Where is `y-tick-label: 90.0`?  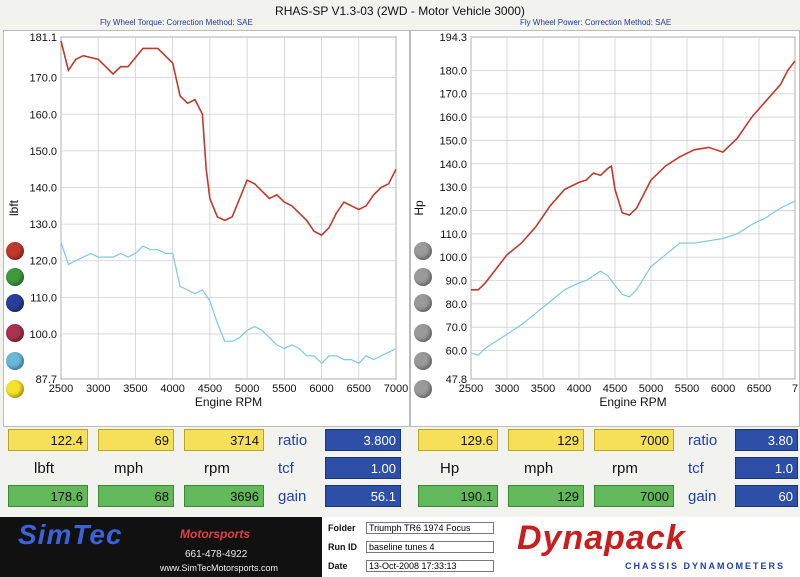 y-tick-label: 90.0 is located at coordinates (456, 281).